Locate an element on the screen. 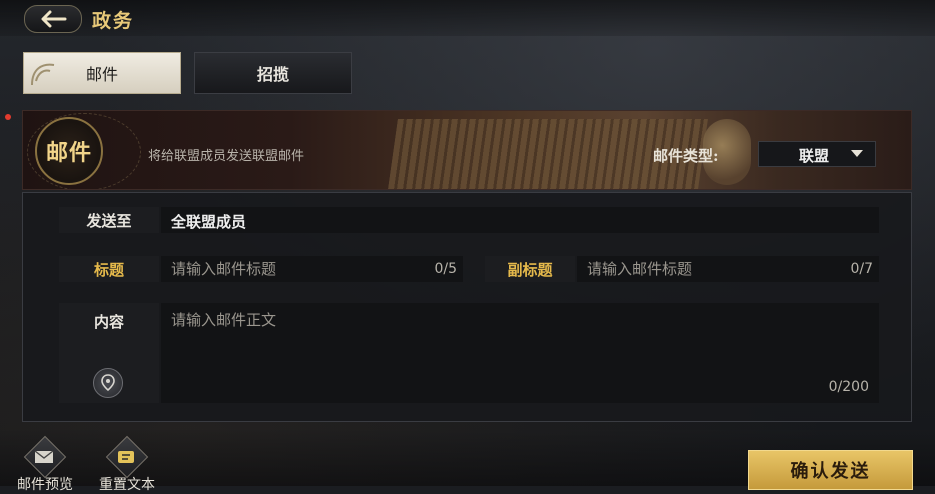  mail-type-dropdown: 联盟 is located at coordinates (817, 154).